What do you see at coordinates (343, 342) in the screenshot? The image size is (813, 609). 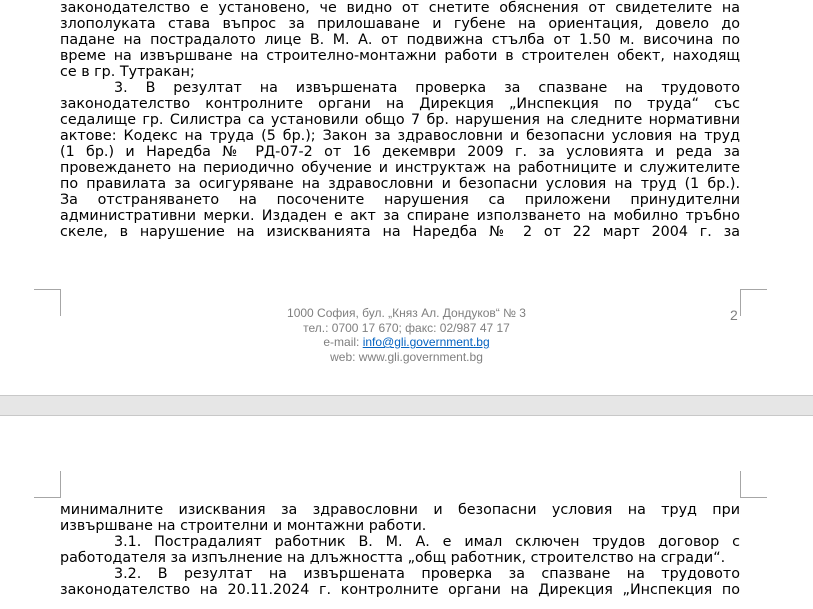 I see `footer-email-label: e-mail:` at bounding box center [343, 342].